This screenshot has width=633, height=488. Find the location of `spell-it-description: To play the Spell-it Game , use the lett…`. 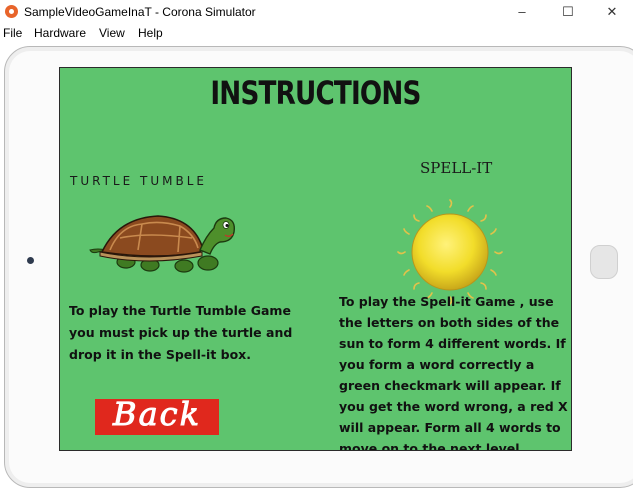

spell-it-description: To play the Spell-it Game , use the lett… is located at coordinates (453, 372).